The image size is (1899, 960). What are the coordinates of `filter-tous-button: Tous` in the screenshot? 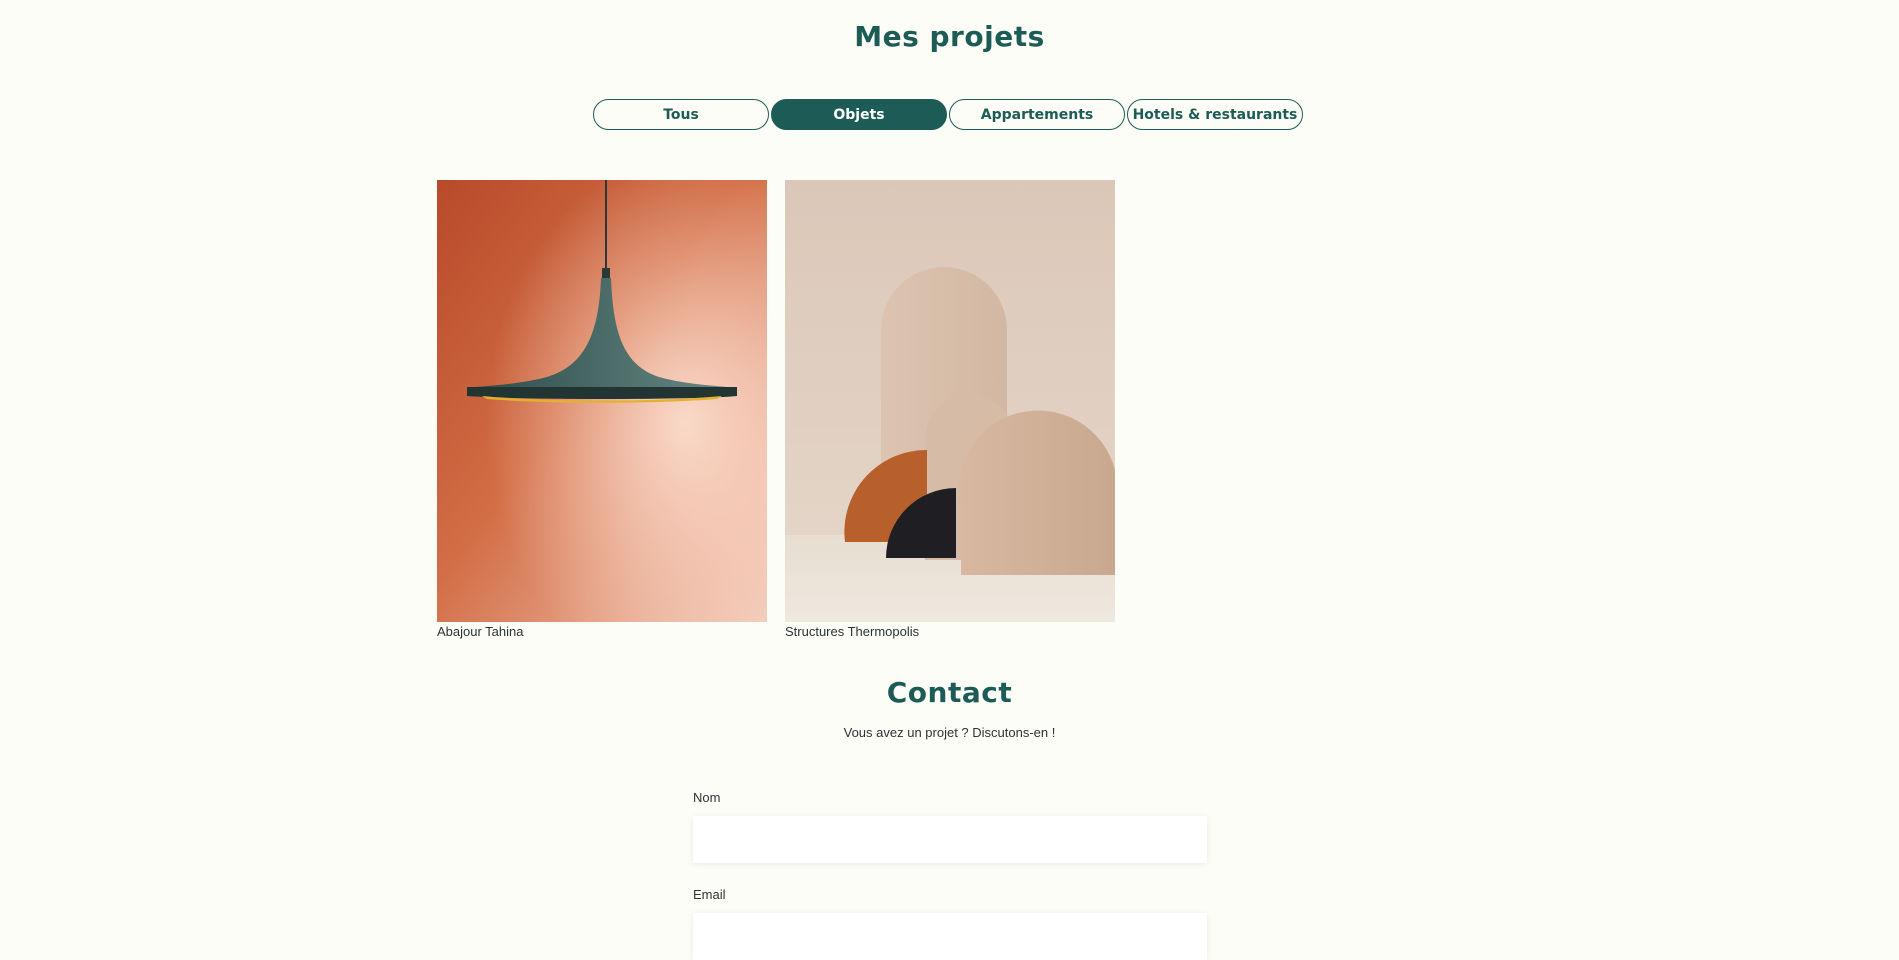 It's located at (681, 114).